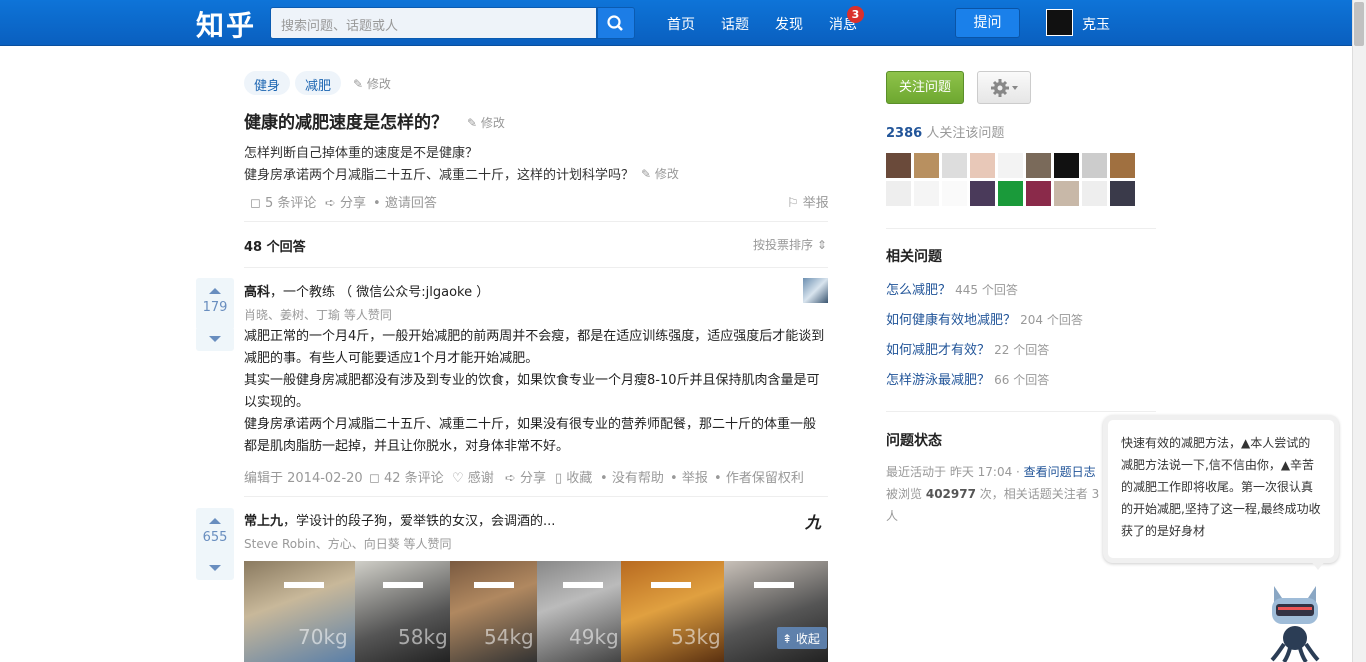 Image resolution: width=1366 pixels, height=662 pixels. What do you see at coordinates (813, 521) in the screenshot?
I see `author-logo-avatar: 九` at bounding box center [813, 521].